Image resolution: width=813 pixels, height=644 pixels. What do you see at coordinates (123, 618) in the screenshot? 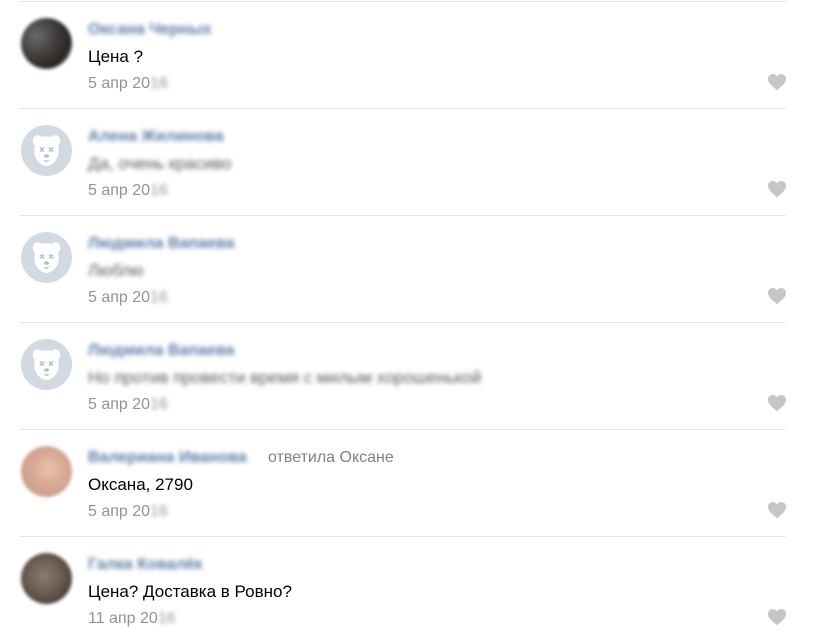
I see `comment-date-visible: 11 апр 20` at bounding box center [123, 618].